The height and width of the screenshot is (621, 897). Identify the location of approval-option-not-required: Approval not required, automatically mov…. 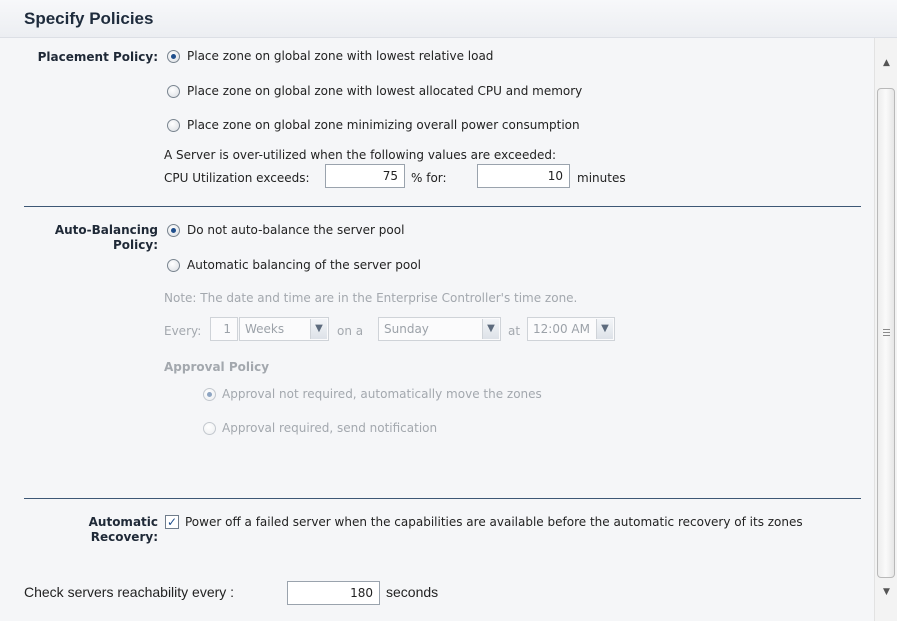
(382, 394).